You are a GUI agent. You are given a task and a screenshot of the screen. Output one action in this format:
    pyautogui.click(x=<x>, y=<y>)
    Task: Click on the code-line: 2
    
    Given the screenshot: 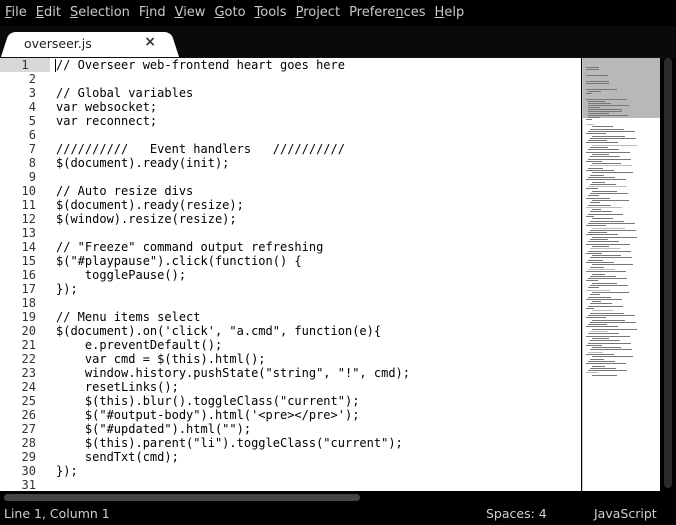 What is the action you would take?
    pyautogui.click(x=290, y=79)
    